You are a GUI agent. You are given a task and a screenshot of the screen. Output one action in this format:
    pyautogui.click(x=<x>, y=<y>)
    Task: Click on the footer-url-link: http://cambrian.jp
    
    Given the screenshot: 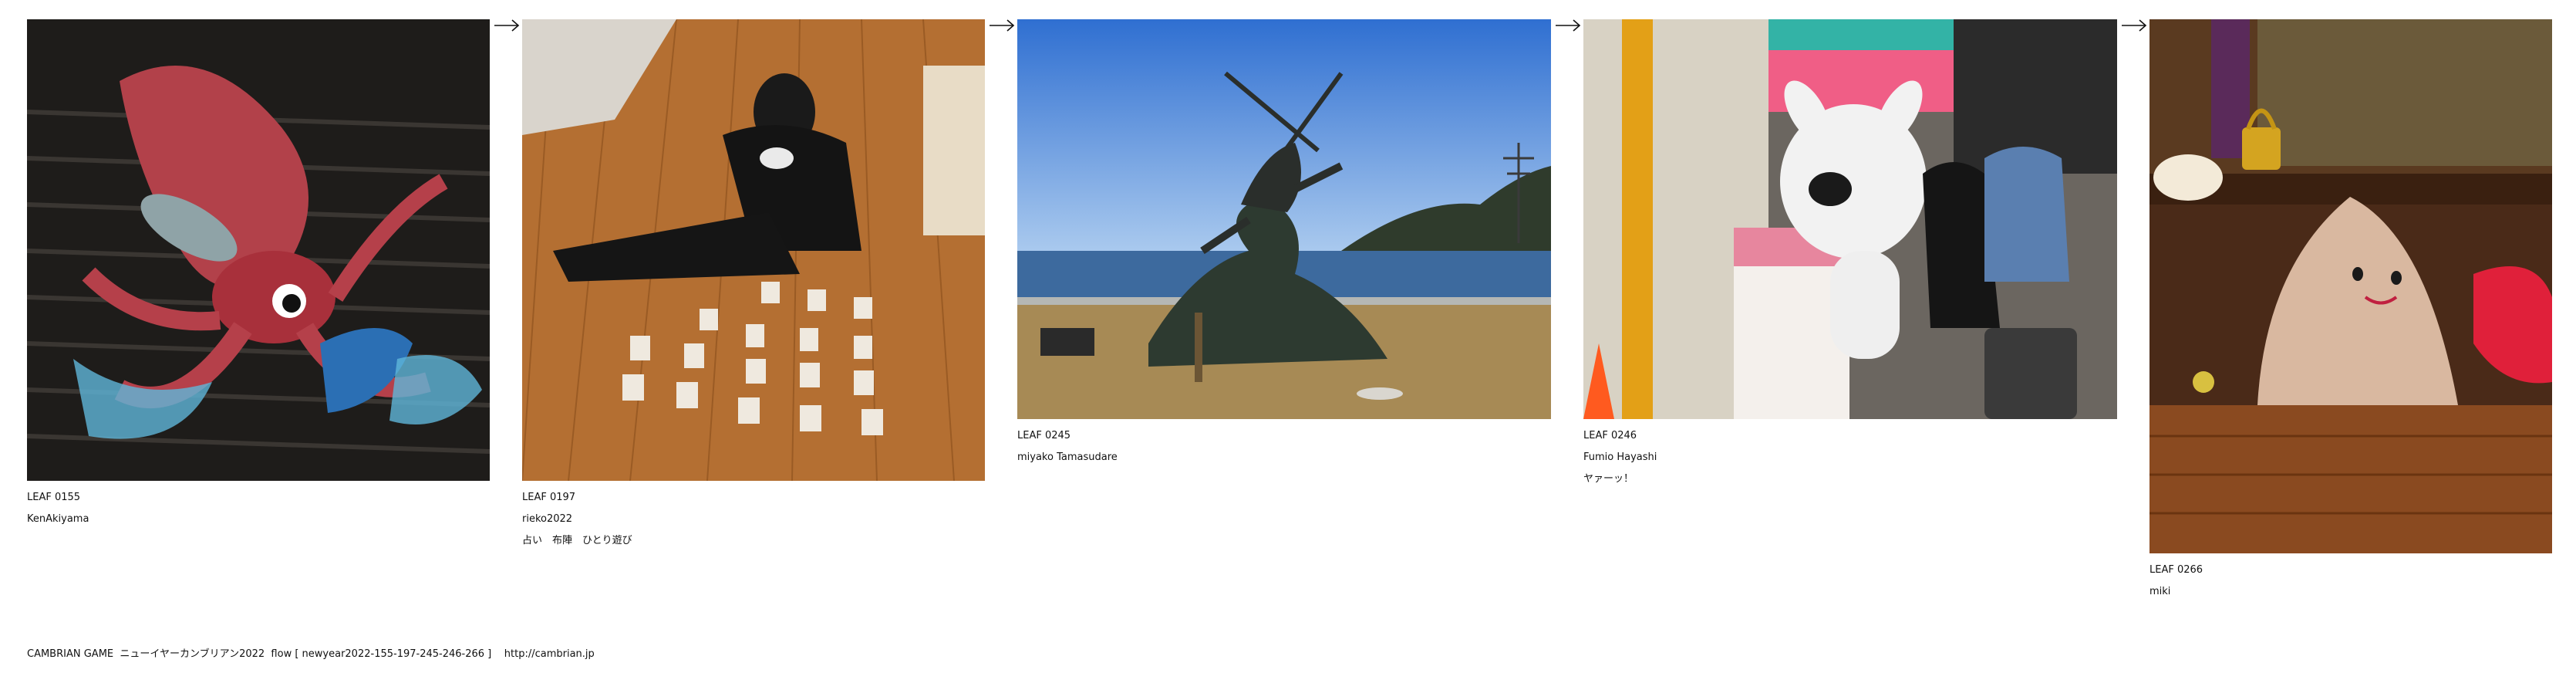 What is the action you would take?
    pyautogui.click(x=549, y=654)
    